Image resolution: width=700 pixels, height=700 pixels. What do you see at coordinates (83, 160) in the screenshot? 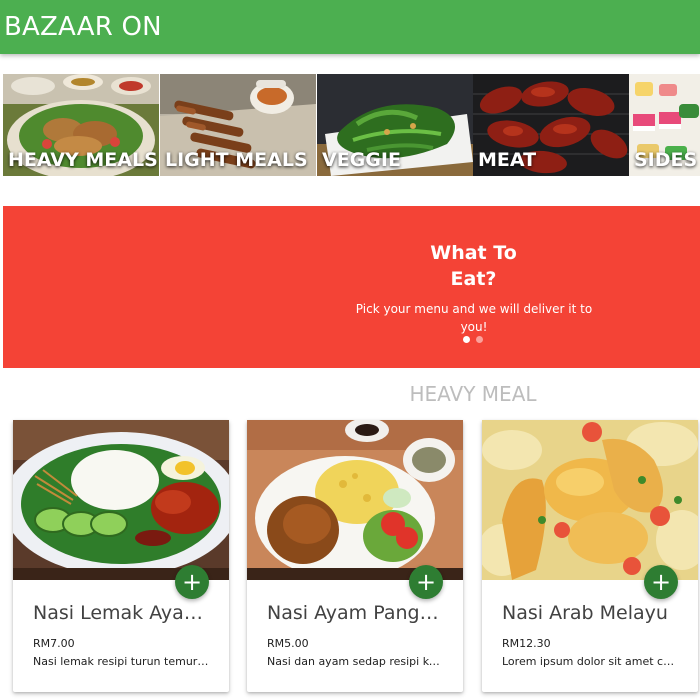
I see `category-label: HEAVY MEALS` at bounding box center [83, 160].